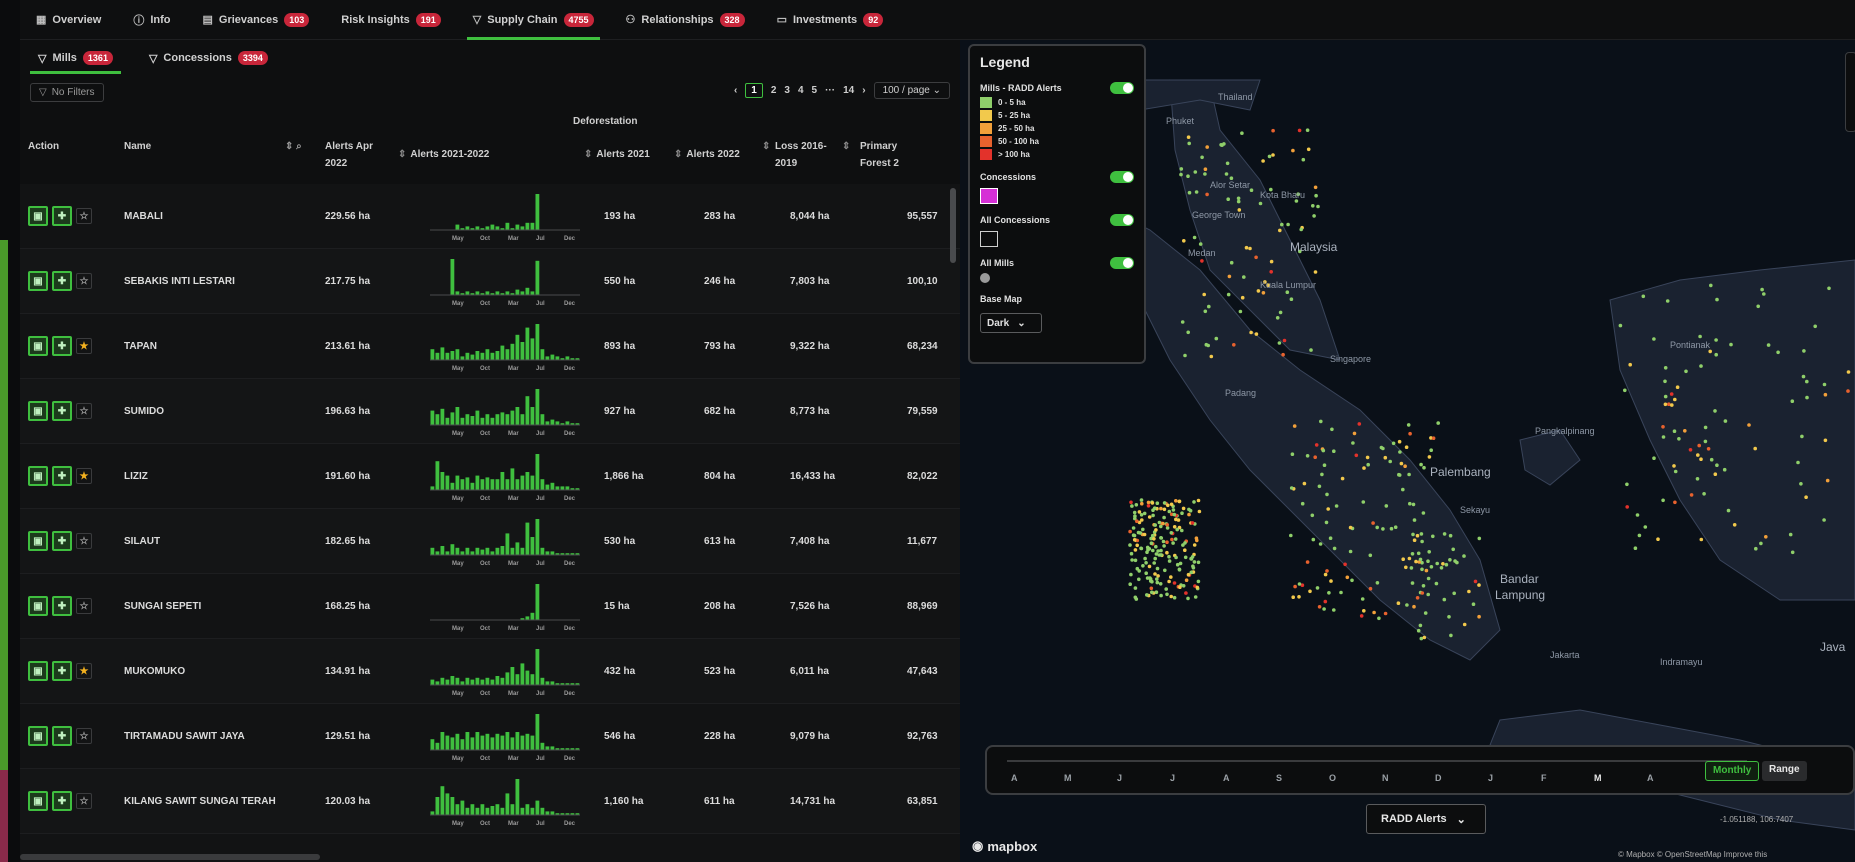  What do you see at coordinates (685, 20) in the screenshot?
I see `tab-relationships: ⚇ Relationships 328` at bounding box center [685, 20].